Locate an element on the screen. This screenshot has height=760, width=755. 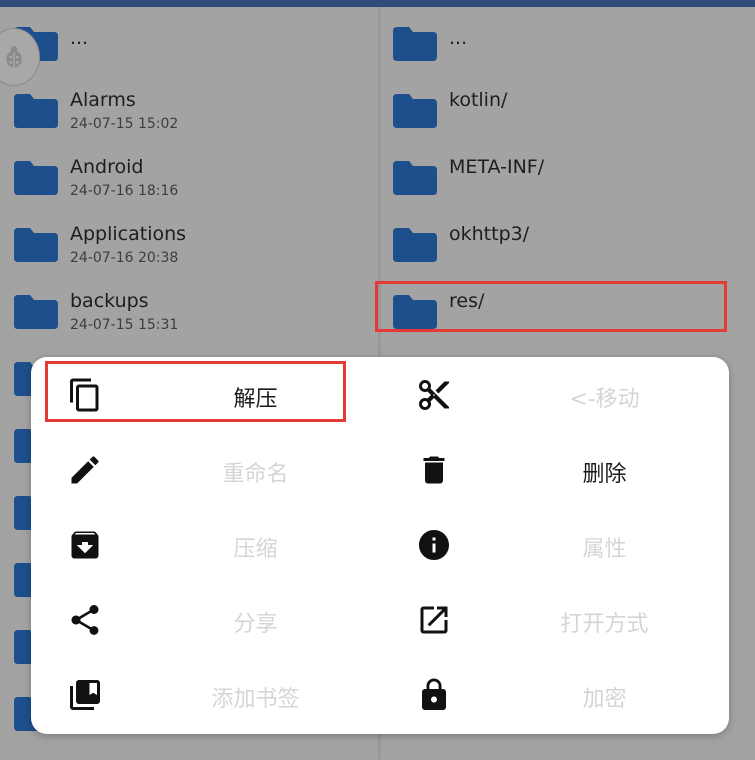
file-name: Applications is located at coordinates (128, 234).